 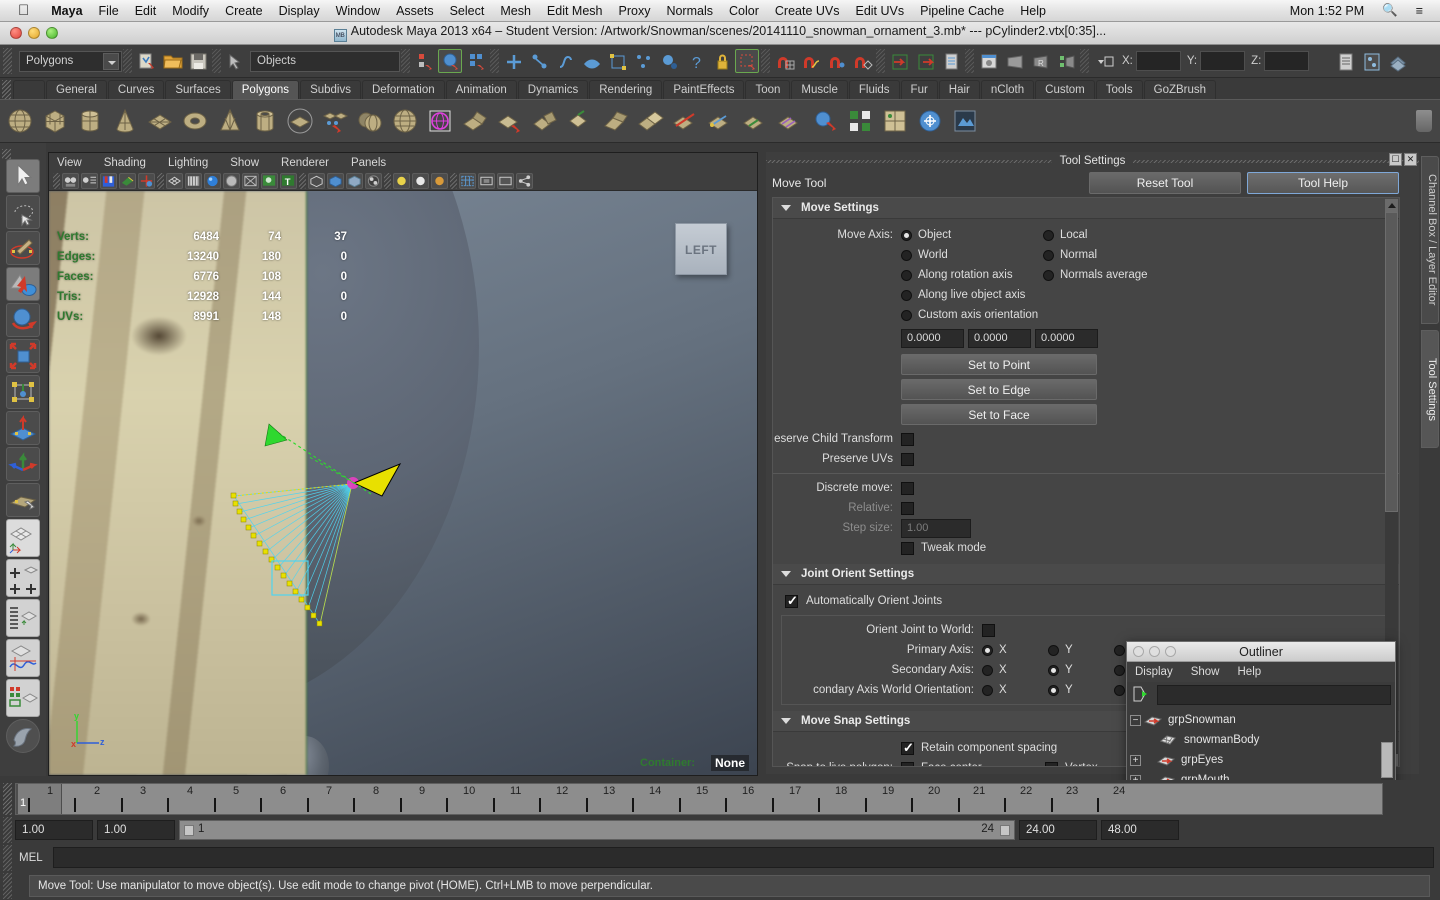 I want to click on statusline-grip, so click(x=7, y=61).